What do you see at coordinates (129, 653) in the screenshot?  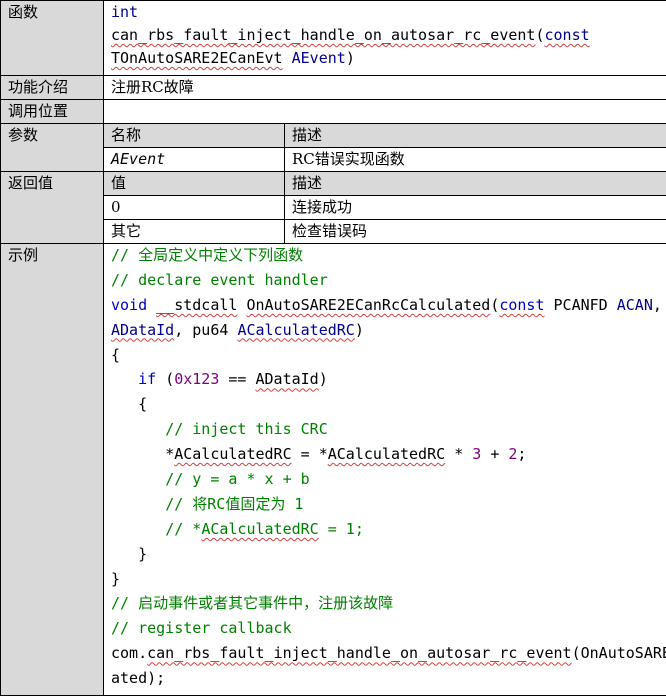 I see `code-token: com.` at bounding box center [129, 653].